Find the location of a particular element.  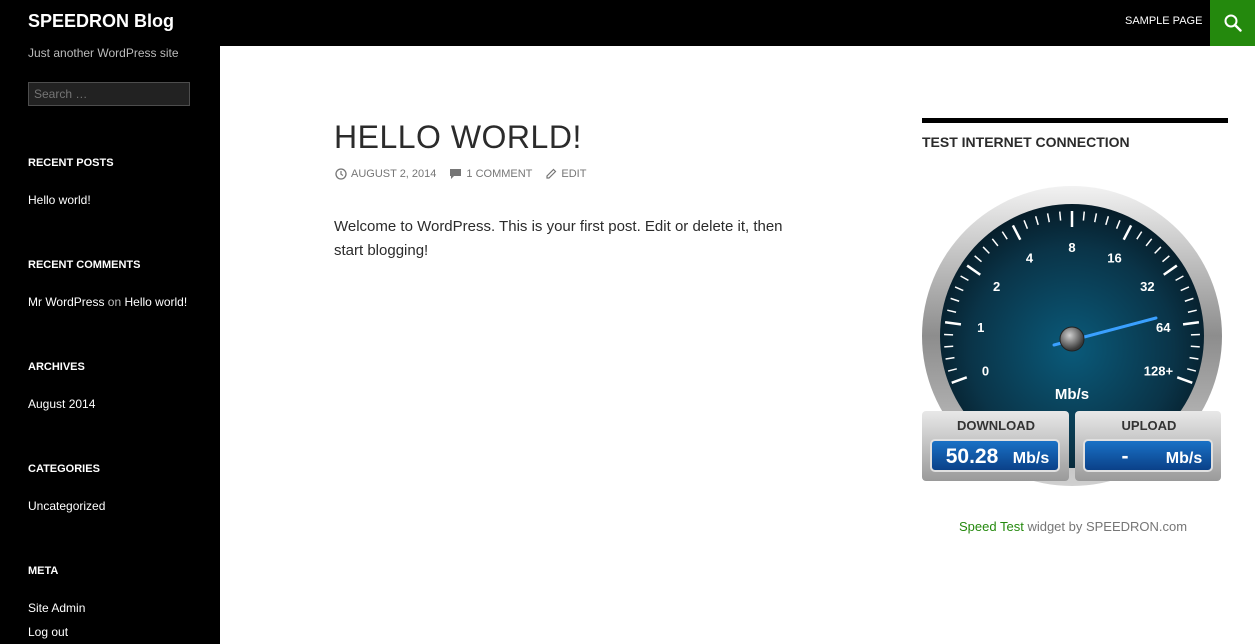

search-toggle-button is located at coordinates (1232, 23).